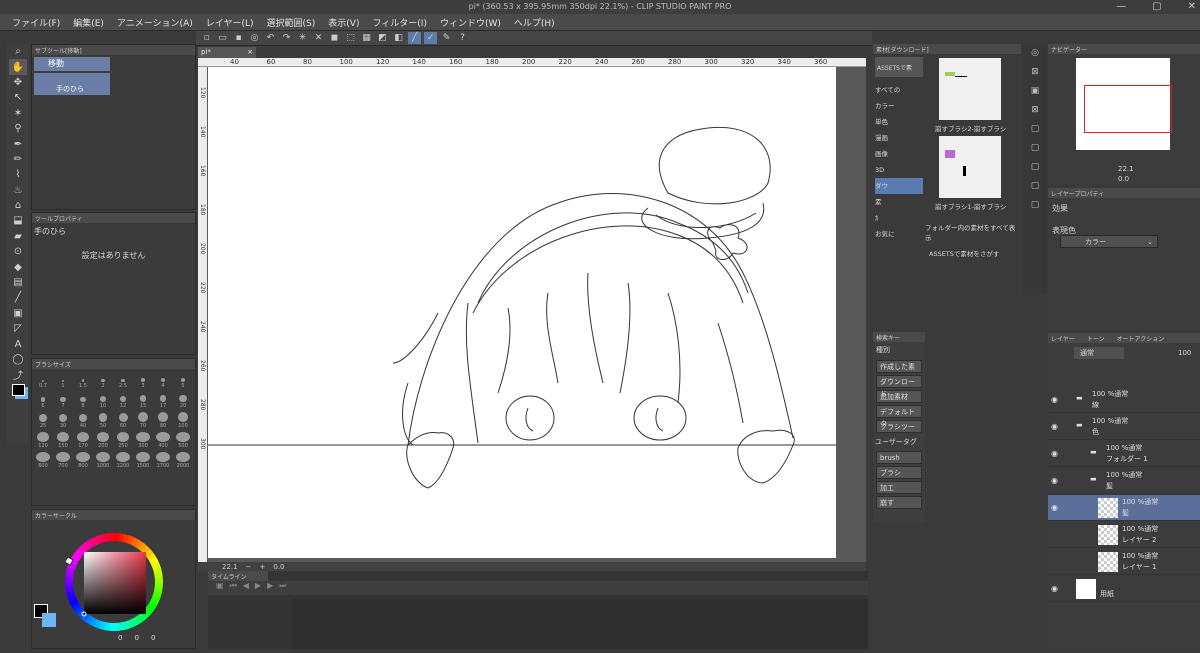  Describe the element at coordinates (222, 38) in the screenshot. I see `open-icon: ▭` at that location.